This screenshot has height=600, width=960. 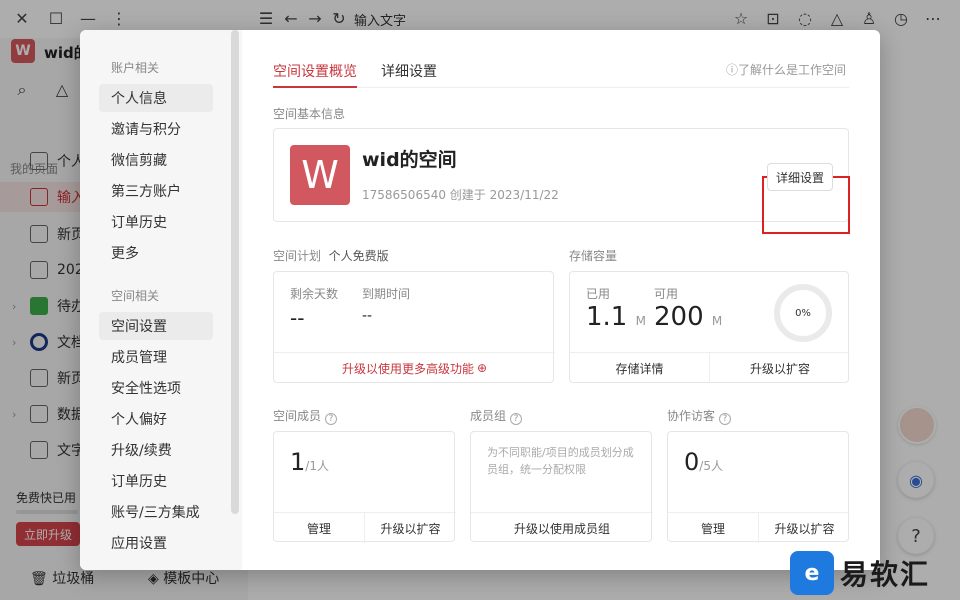 I want to click on upgrade-features-button: 升级以使用更多高级功能 ⊕, so click(x=414, y=368).